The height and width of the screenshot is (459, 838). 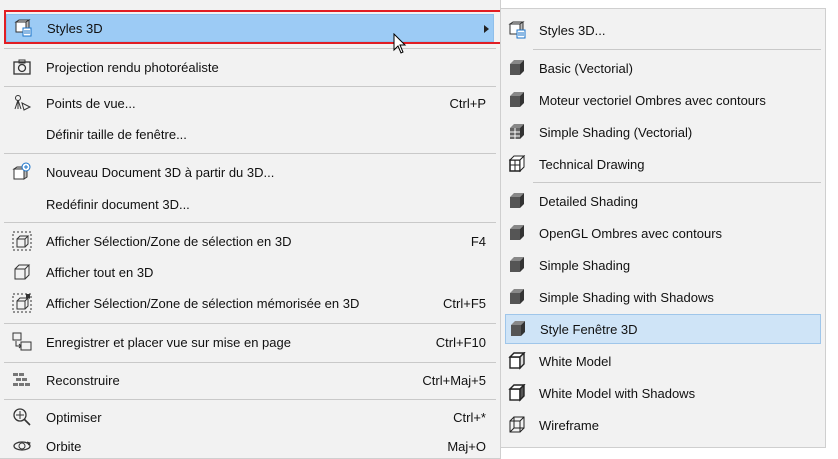 What do you see at coordinates (663, 68) in the screenshot?
I see `submenu-item-basic-vectorial: Basic (Vectorial)` at bounding box center [663, 68].